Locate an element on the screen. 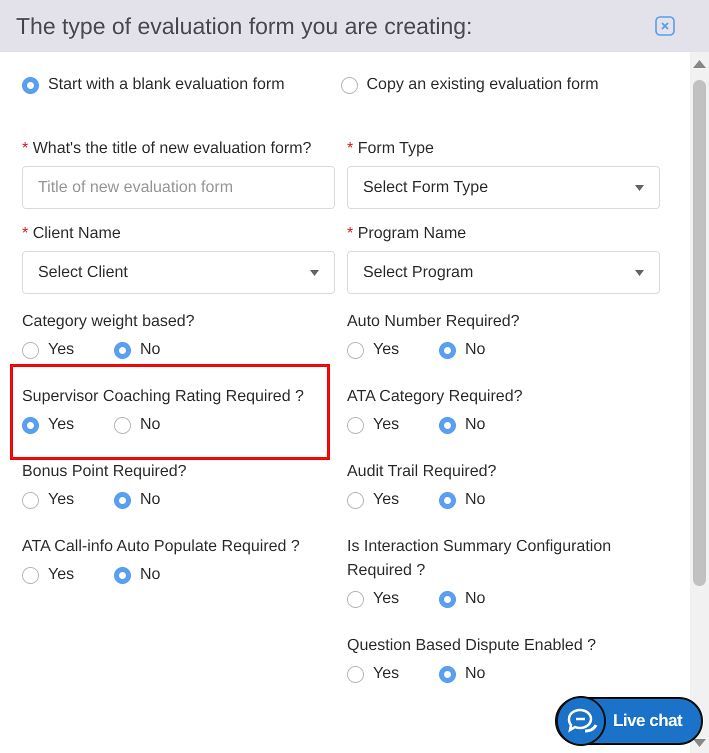  question-label: Category weight based? is located at coordinates (109, 322).